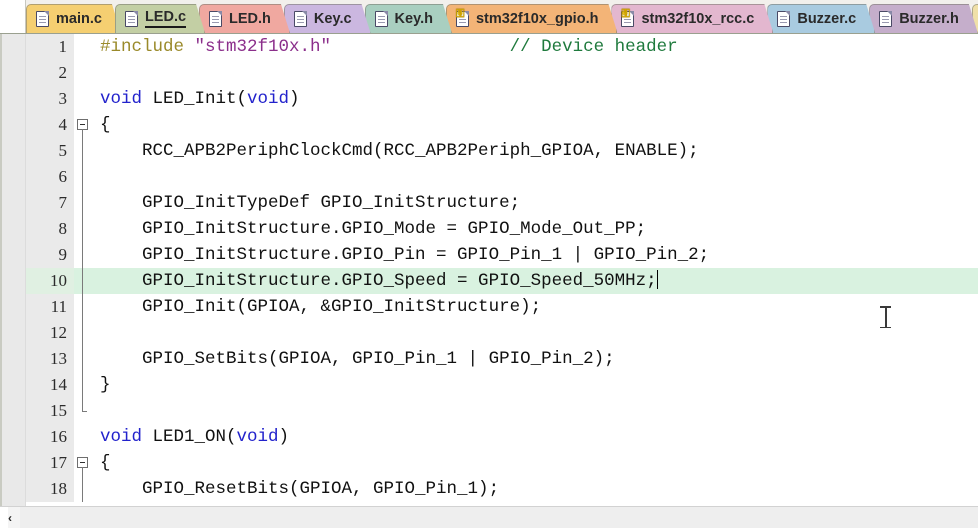 The image size is (978, 528). Describe the element at coordinates (408, 18) in the screenshot. I see `editor-tab-key-h: Key.h` at that location.